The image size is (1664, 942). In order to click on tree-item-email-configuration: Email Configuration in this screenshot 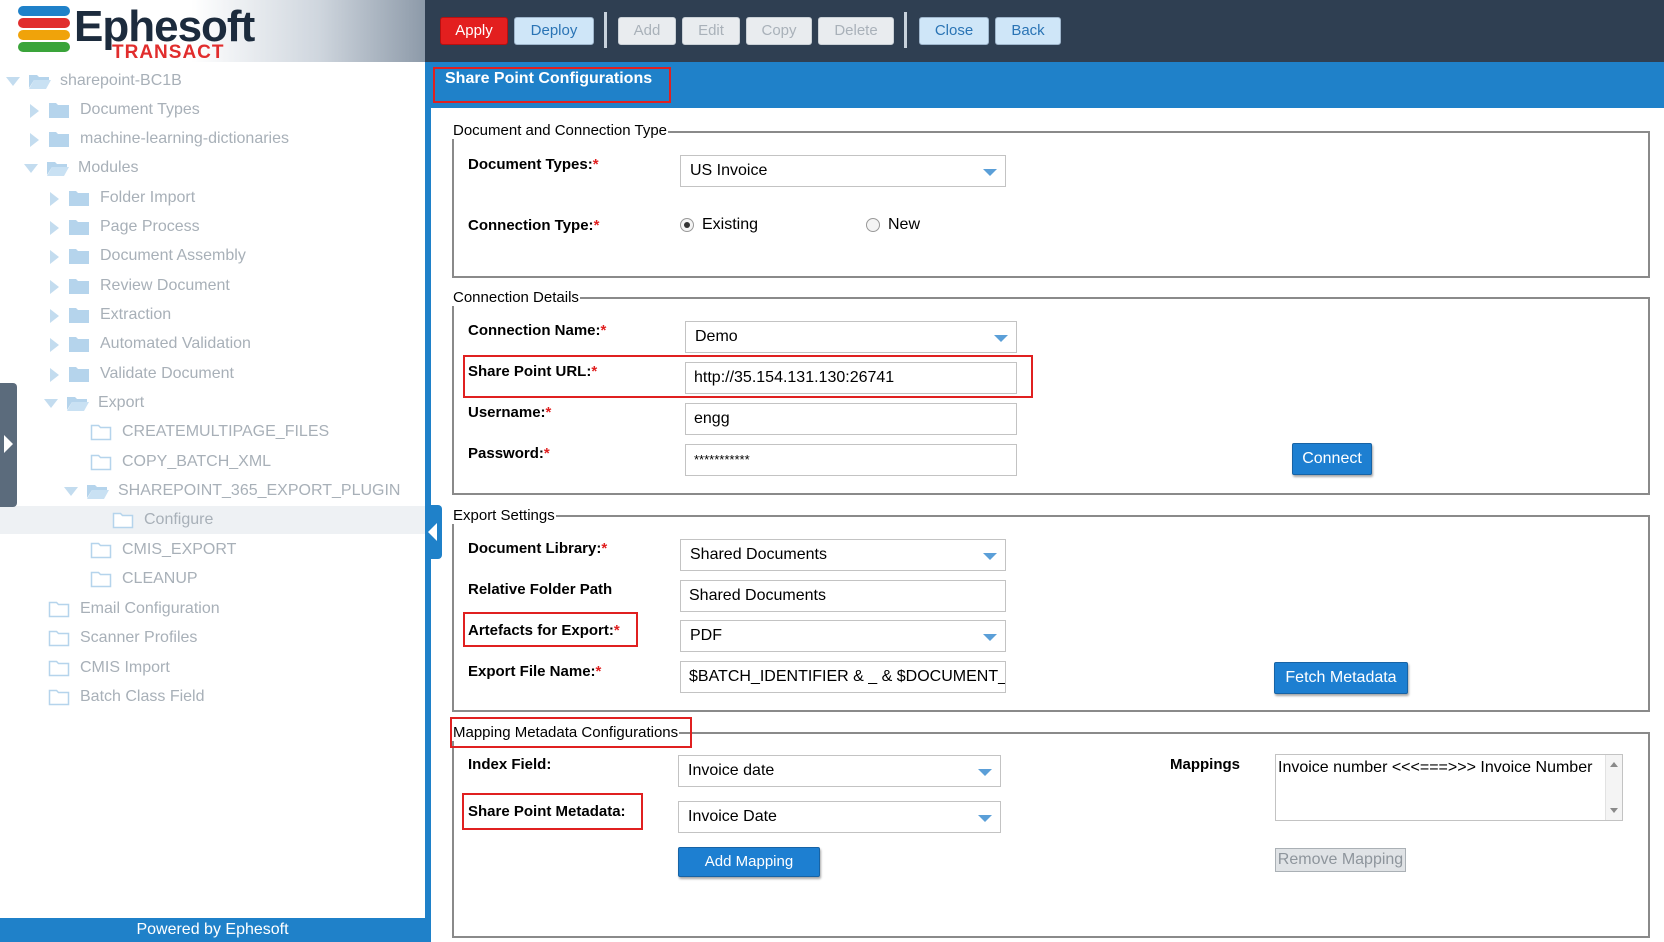, I will do `click(134, 609)`.